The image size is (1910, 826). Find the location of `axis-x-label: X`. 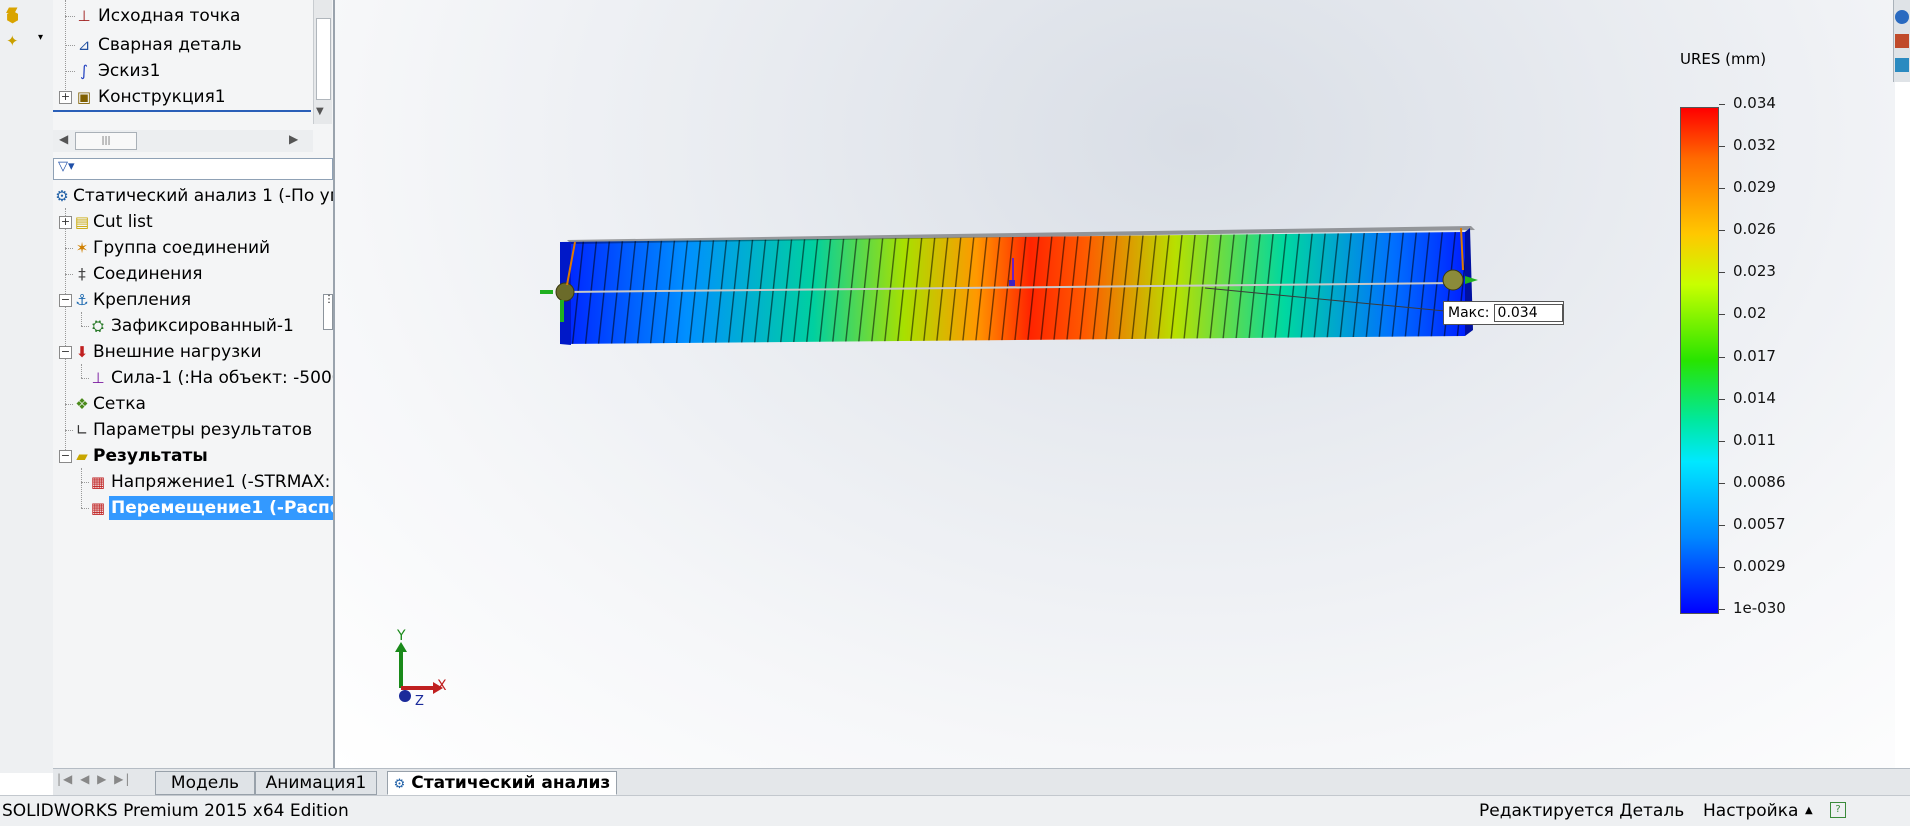

axis-x-label: X is located at coordinates (442, 686).